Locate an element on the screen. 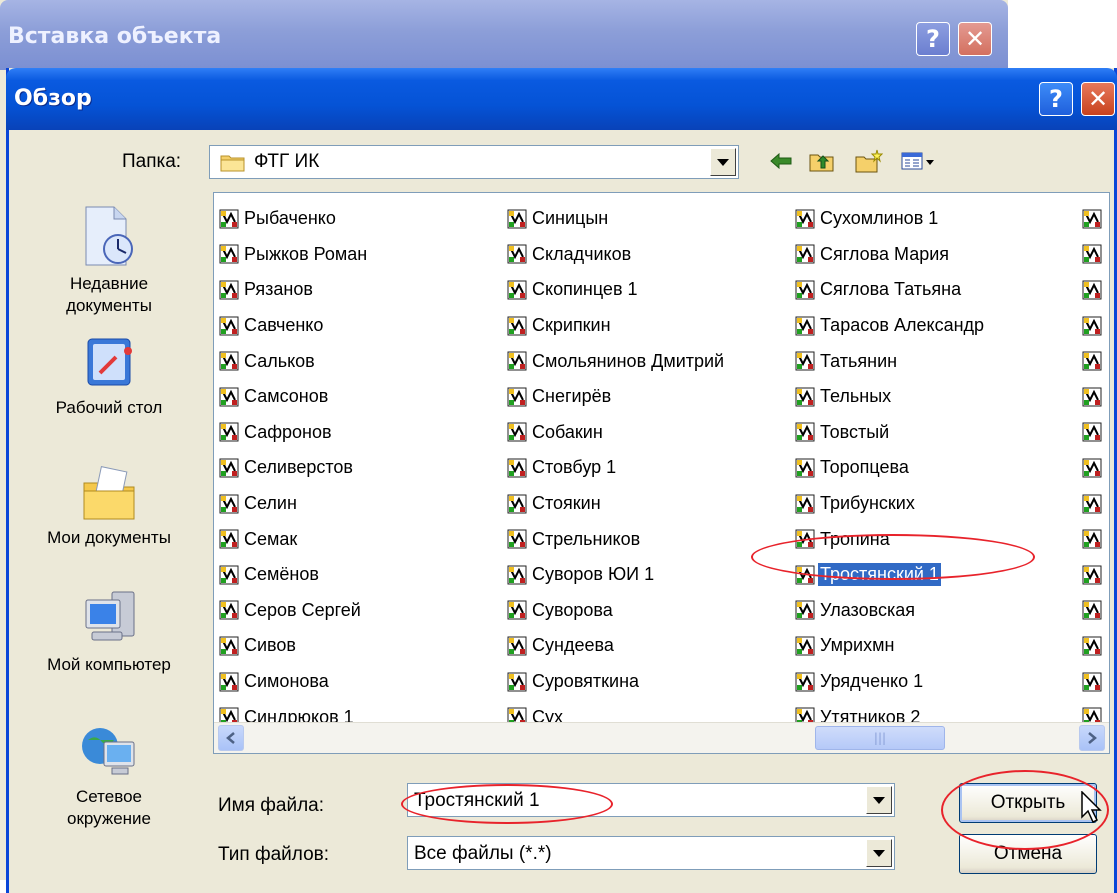 The height and width of the screenshot is (893, 1117). back-button is located at coordinates (781, 161).